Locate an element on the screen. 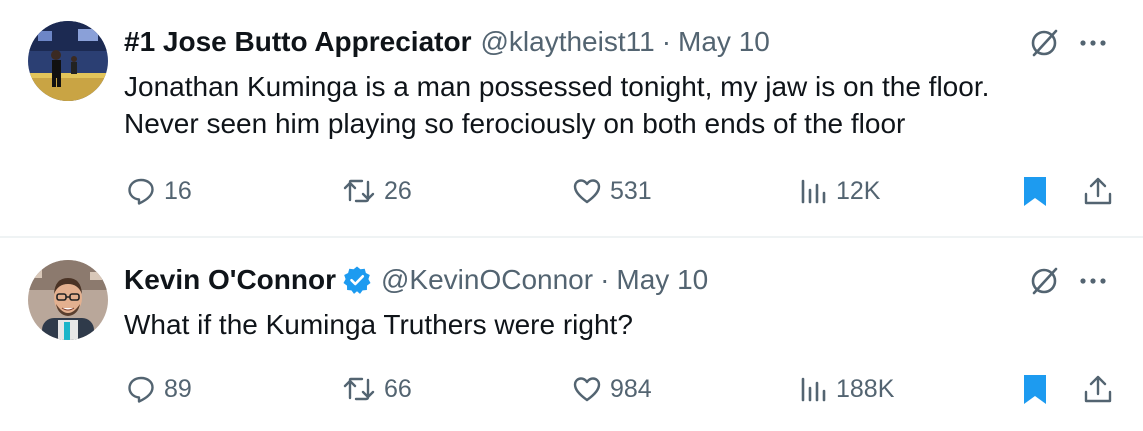  display-name: #1 Jose Butto Appreciator is located at coordinates (297, 42).